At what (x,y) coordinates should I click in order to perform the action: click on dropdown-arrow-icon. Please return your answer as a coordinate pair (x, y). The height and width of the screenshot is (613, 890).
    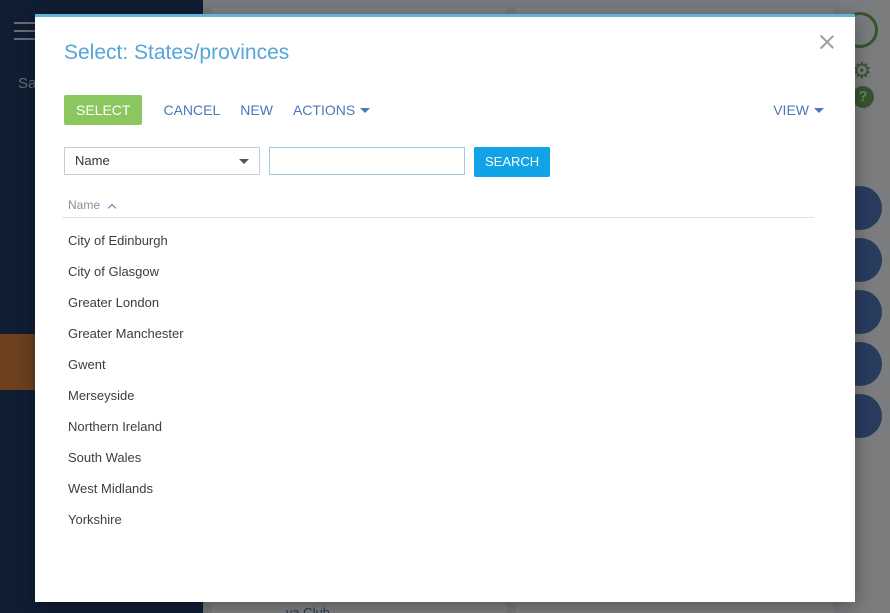
    Looking at the image, I should click on (244, 161).